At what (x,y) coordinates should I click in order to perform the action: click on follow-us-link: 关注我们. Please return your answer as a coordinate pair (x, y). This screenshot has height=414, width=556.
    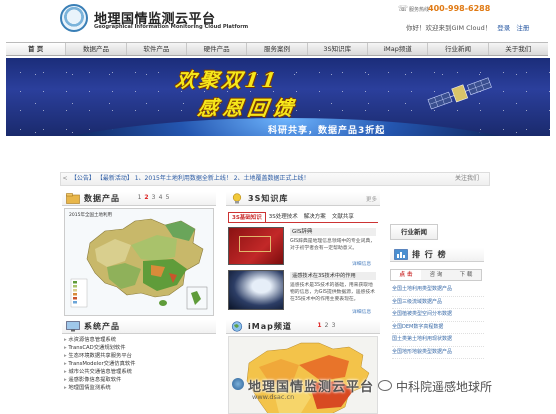
    Looking at the image, I should click on (467, 179).